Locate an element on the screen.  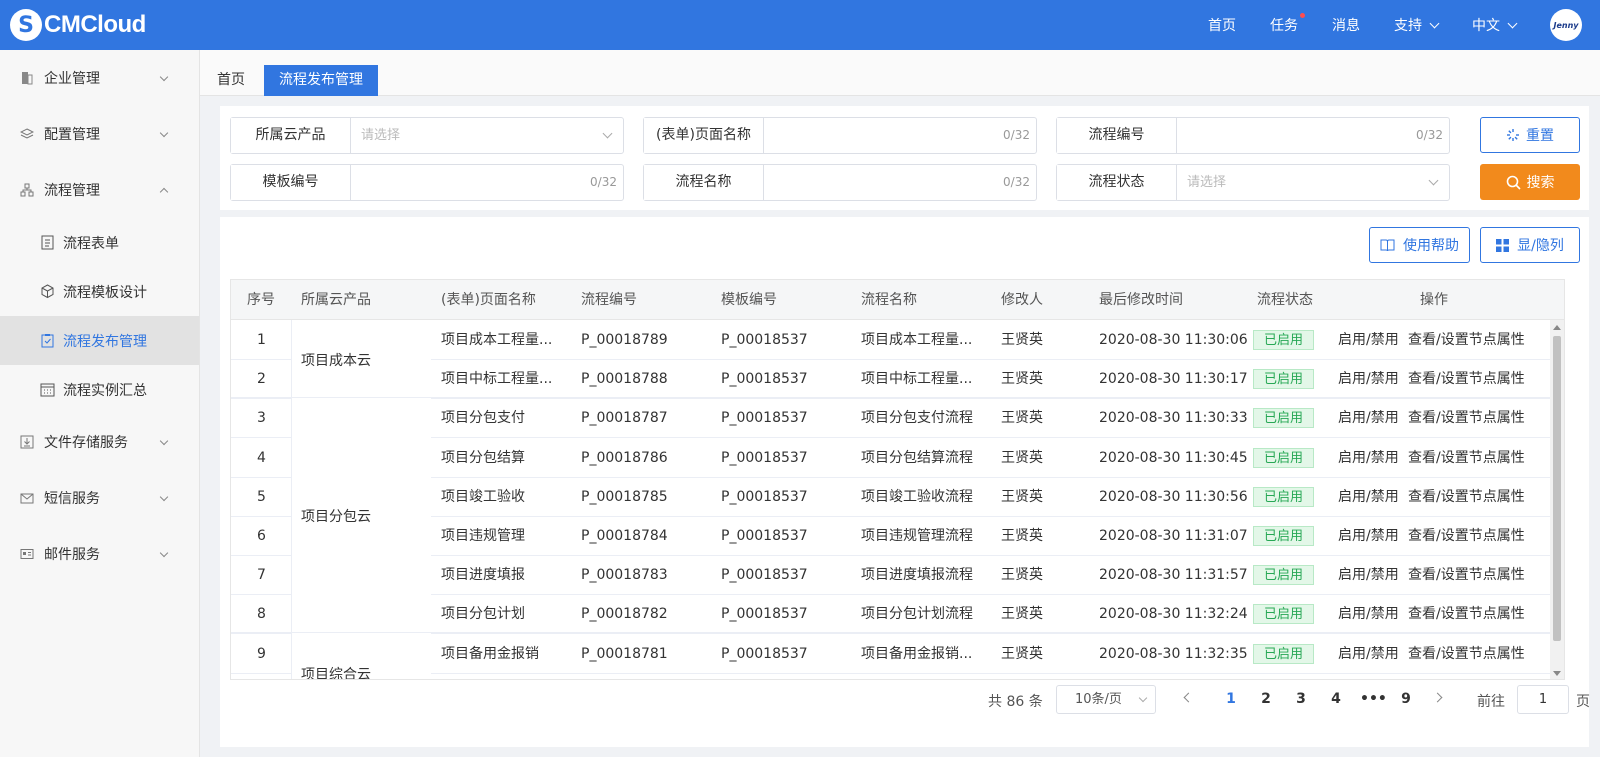
chevron-down-icon is located at coordinates (164, 441).